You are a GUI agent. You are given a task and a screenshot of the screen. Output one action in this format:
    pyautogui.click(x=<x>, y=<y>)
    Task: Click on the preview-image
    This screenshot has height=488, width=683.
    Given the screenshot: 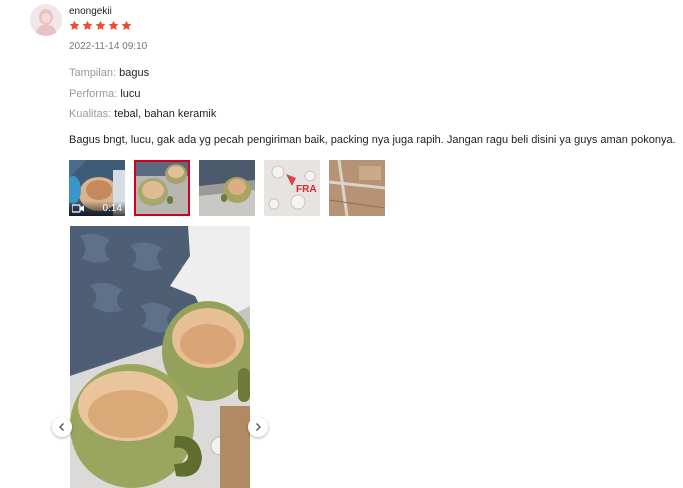 What is the action you would take?
    pyautogui.click(x=160, y=357)
    